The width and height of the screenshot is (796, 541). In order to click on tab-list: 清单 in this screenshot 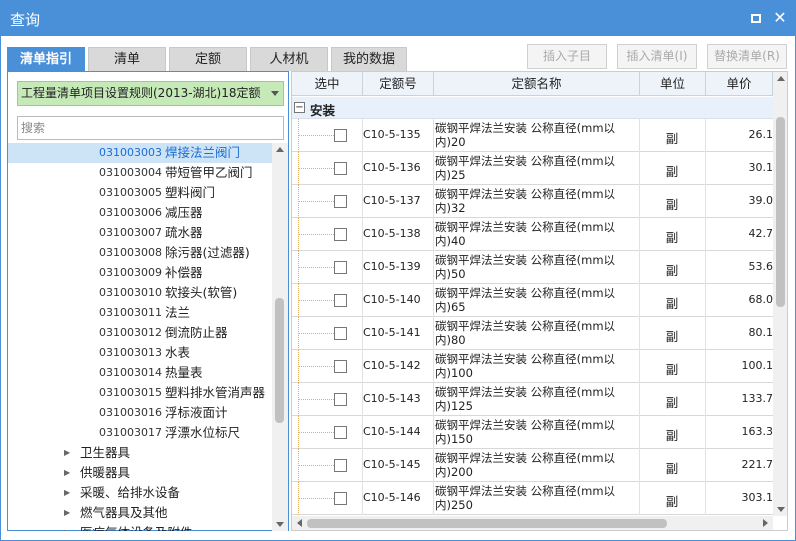, I will do `click(127, 59)`.